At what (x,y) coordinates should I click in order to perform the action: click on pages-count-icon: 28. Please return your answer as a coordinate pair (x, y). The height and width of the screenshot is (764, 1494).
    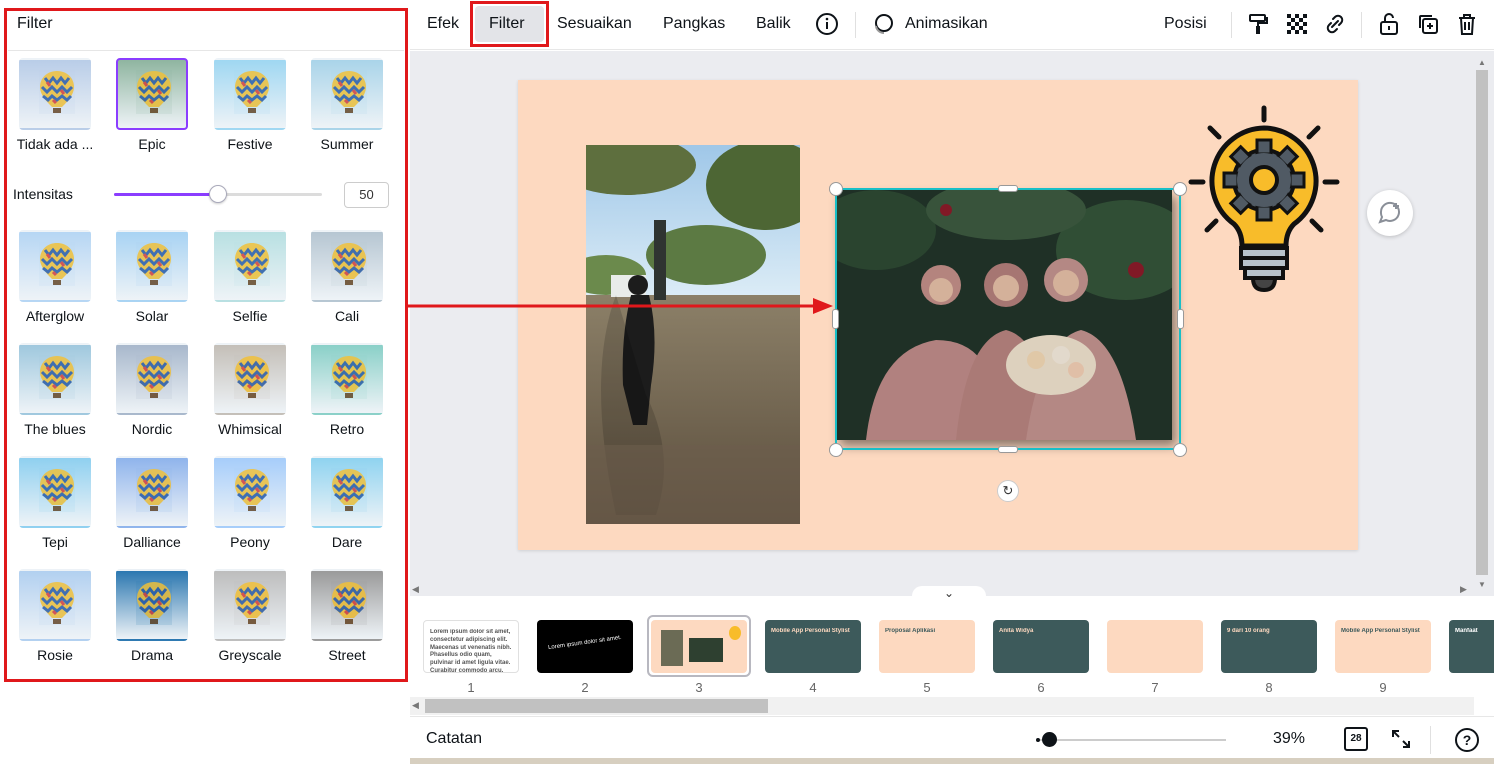
    Looking at the image, I should click on (1356, 739).